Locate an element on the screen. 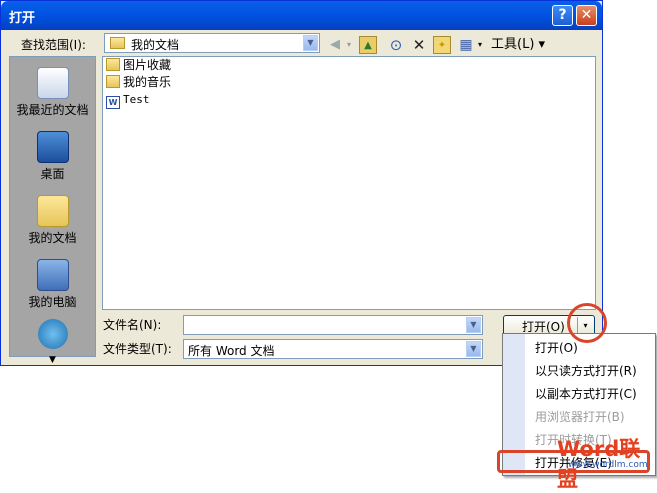 The width and height of the screenshot is (657, 493). filename-label: 文件名(N): is located at coordinates (132, 325).